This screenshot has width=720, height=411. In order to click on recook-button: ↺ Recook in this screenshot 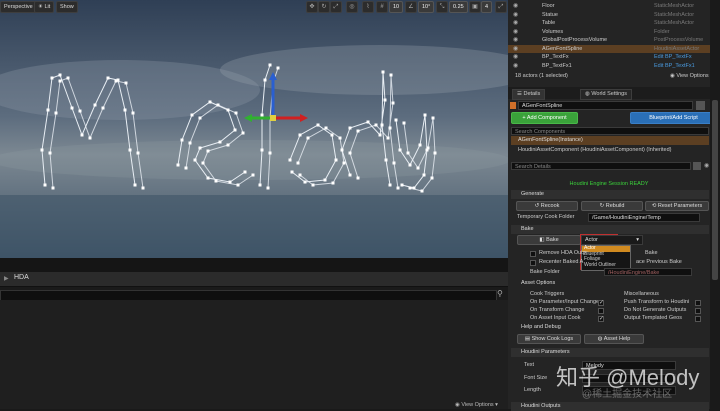, I will do `click(547, 206)`.